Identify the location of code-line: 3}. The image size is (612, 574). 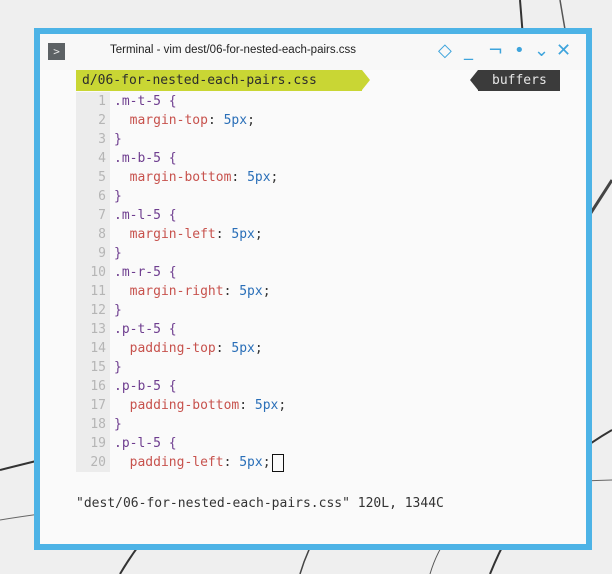
(318, 139).